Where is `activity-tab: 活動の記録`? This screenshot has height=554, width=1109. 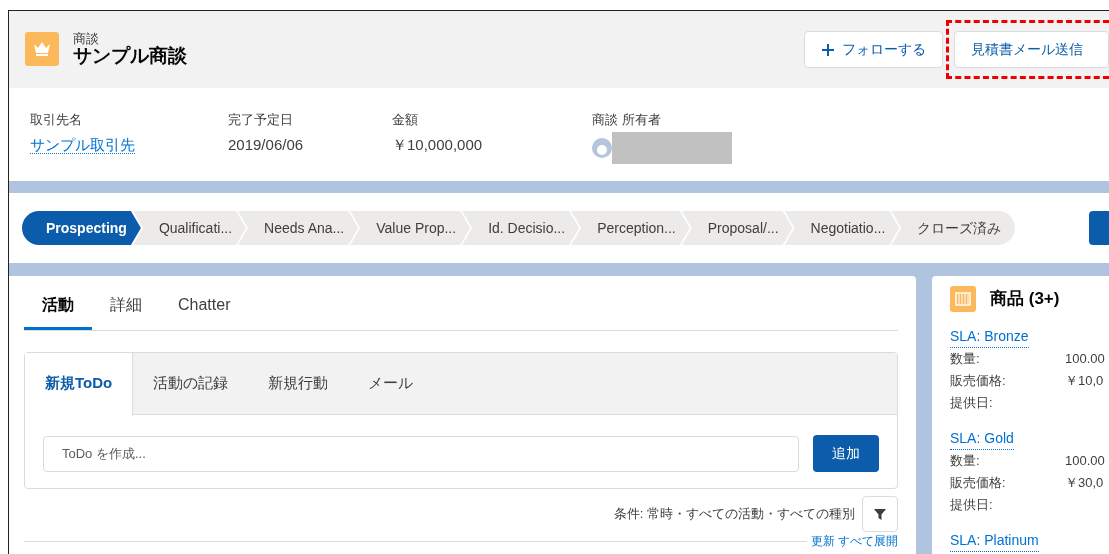 activity-tab: 活動の記録 is located at coordinates (191, 384).